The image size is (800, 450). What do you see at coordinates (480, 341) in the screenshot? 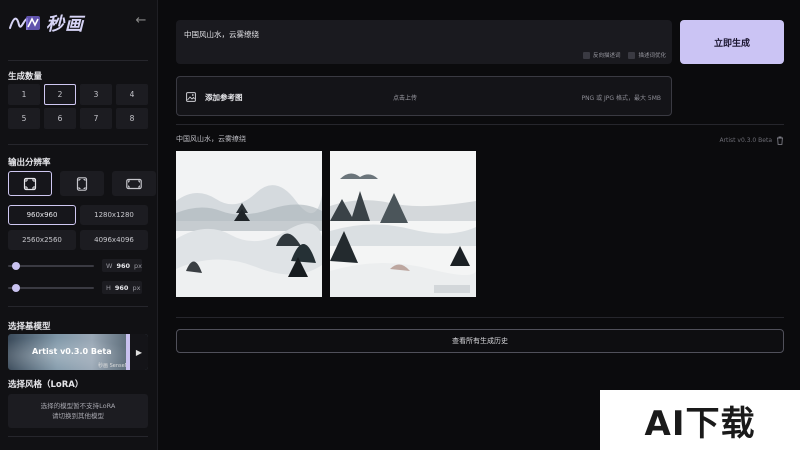
I see `history-button: 查看所有生成历史` at bounding box center [480, 341].